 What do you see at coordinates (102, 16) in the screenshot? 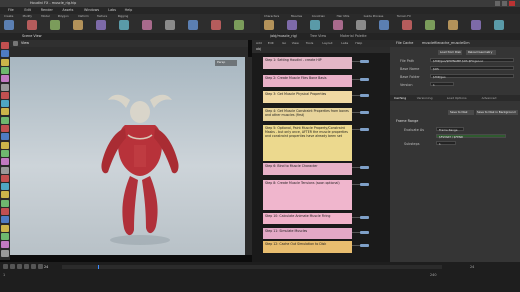
I see `shelf-tab: Texture` at bounding box center [102, 16].